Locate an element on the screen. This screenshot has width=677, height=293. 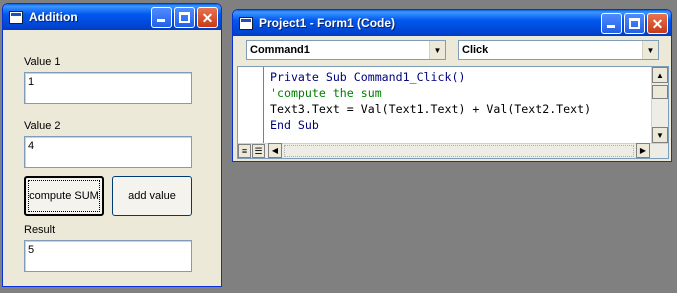
close-button: ✕ is located at coordinates (207, 17).